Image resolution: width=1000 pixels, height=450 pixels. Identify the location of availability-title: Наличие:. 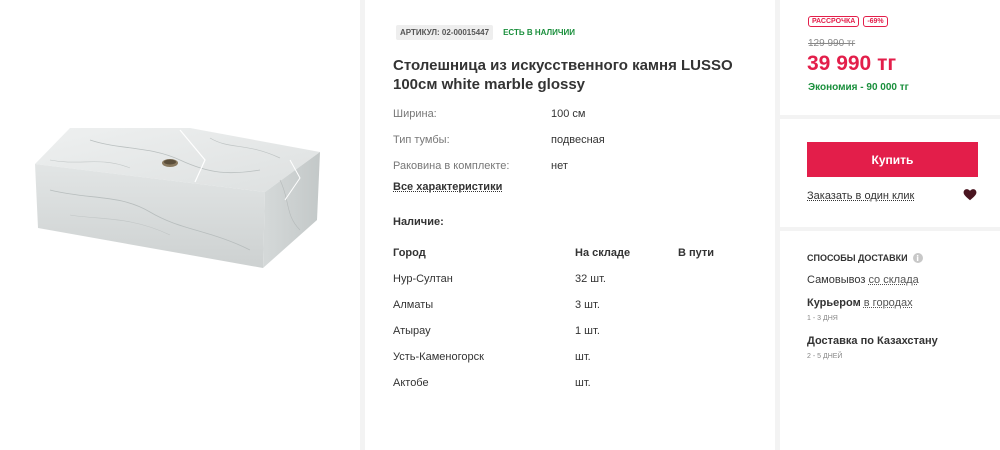
(418, 222).